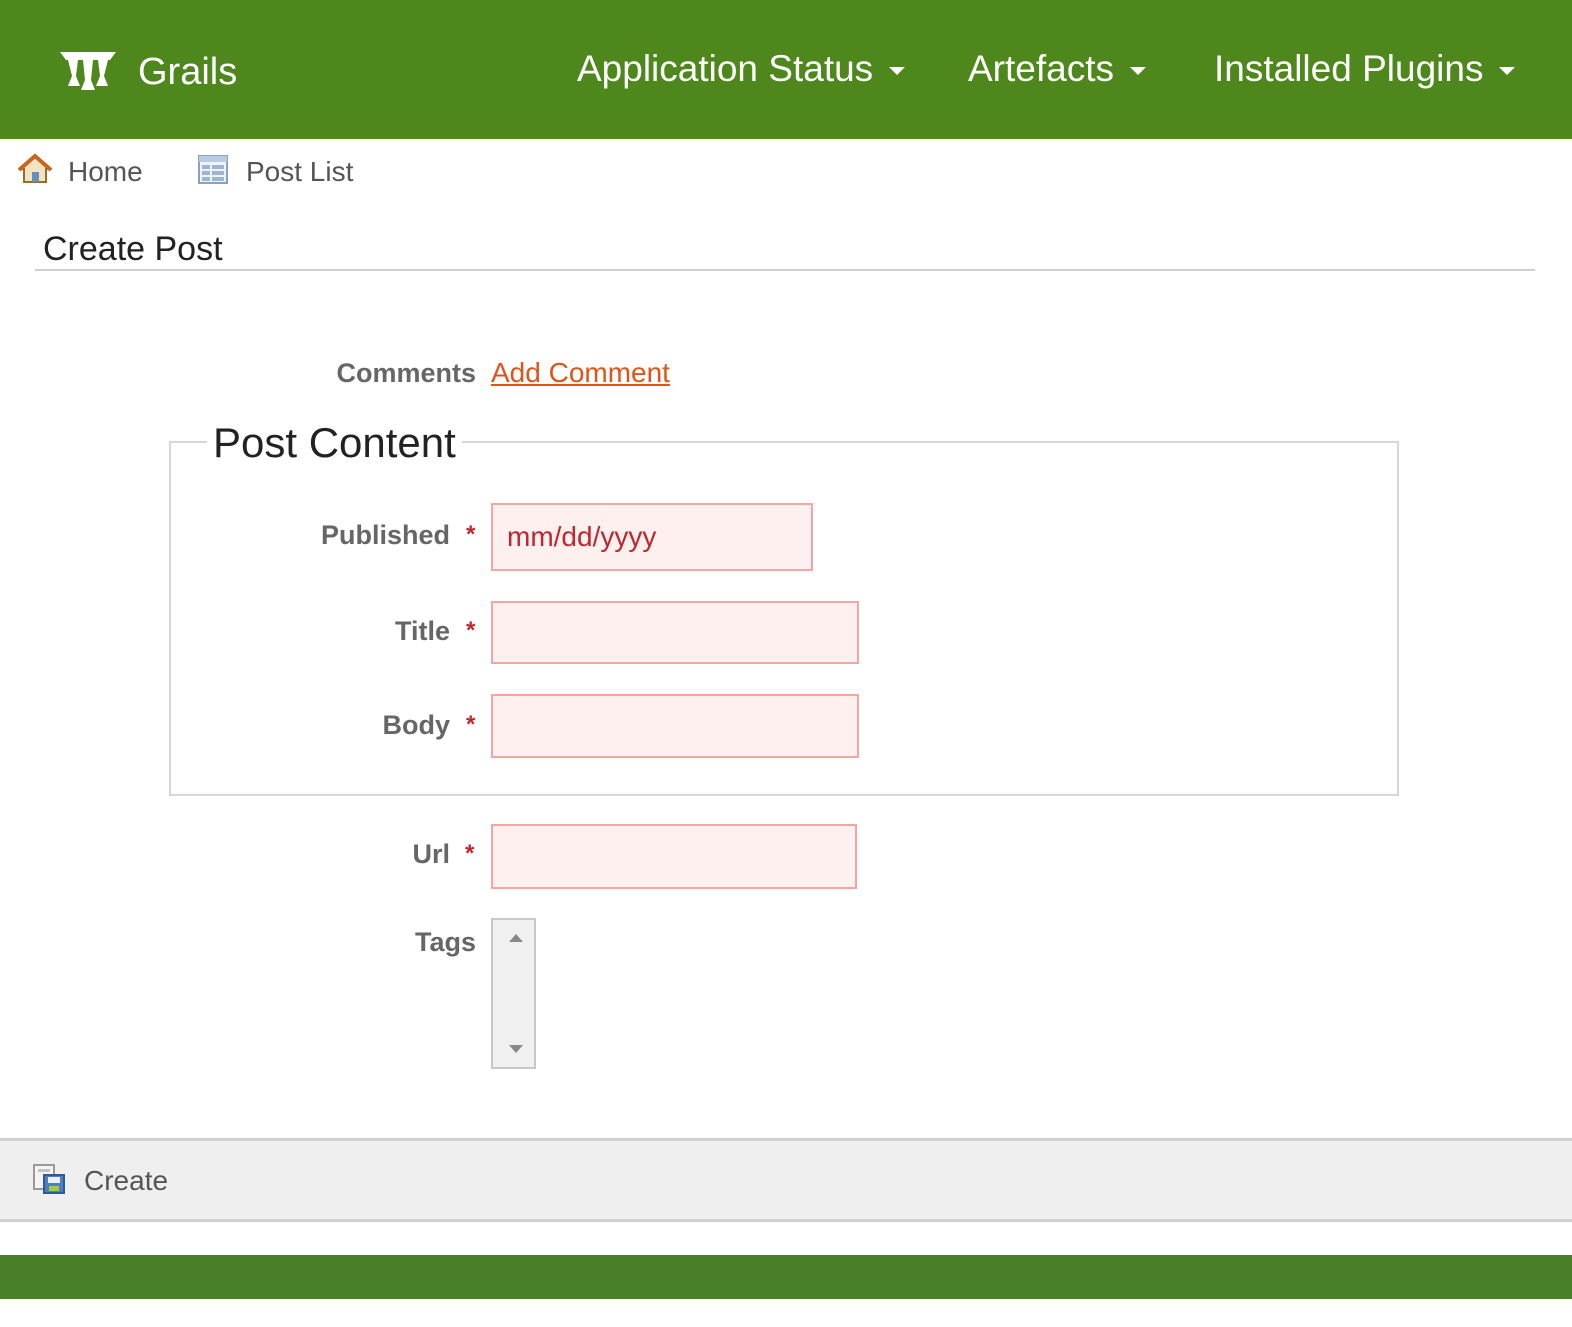  Describe the element at coordinates (221, 172) in the screenshot. I see `list-icon` at that location.